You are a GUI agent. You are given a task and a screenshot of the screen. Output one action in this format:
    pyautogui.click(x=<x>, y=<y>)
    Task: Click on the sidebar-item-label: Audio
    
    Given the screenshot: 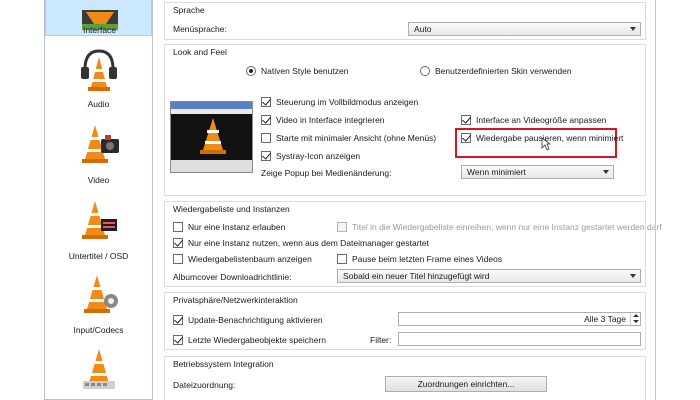 What is the action you would take?
    pyautogui.click(x=98, y=104)
    